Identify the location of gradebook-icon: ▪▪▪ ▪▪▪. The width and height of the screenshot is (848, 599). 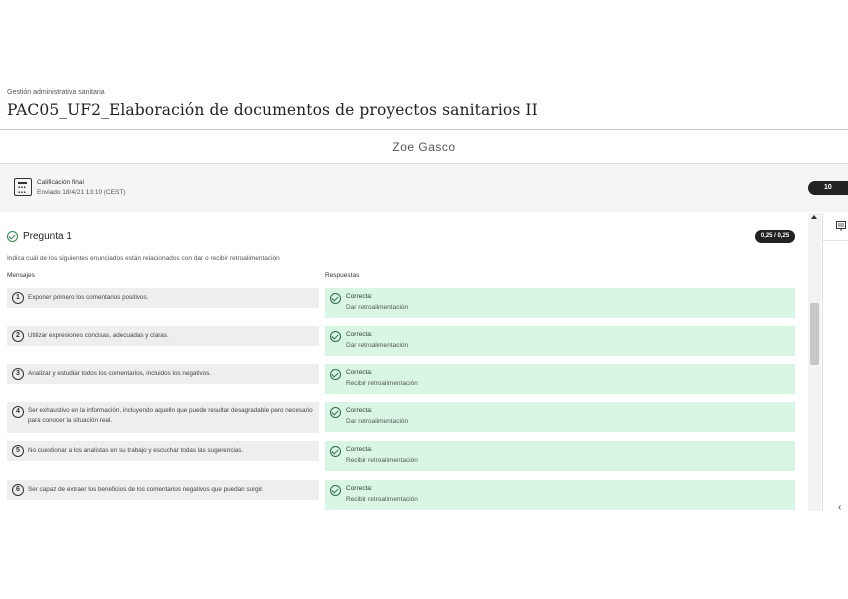
(23, 187).